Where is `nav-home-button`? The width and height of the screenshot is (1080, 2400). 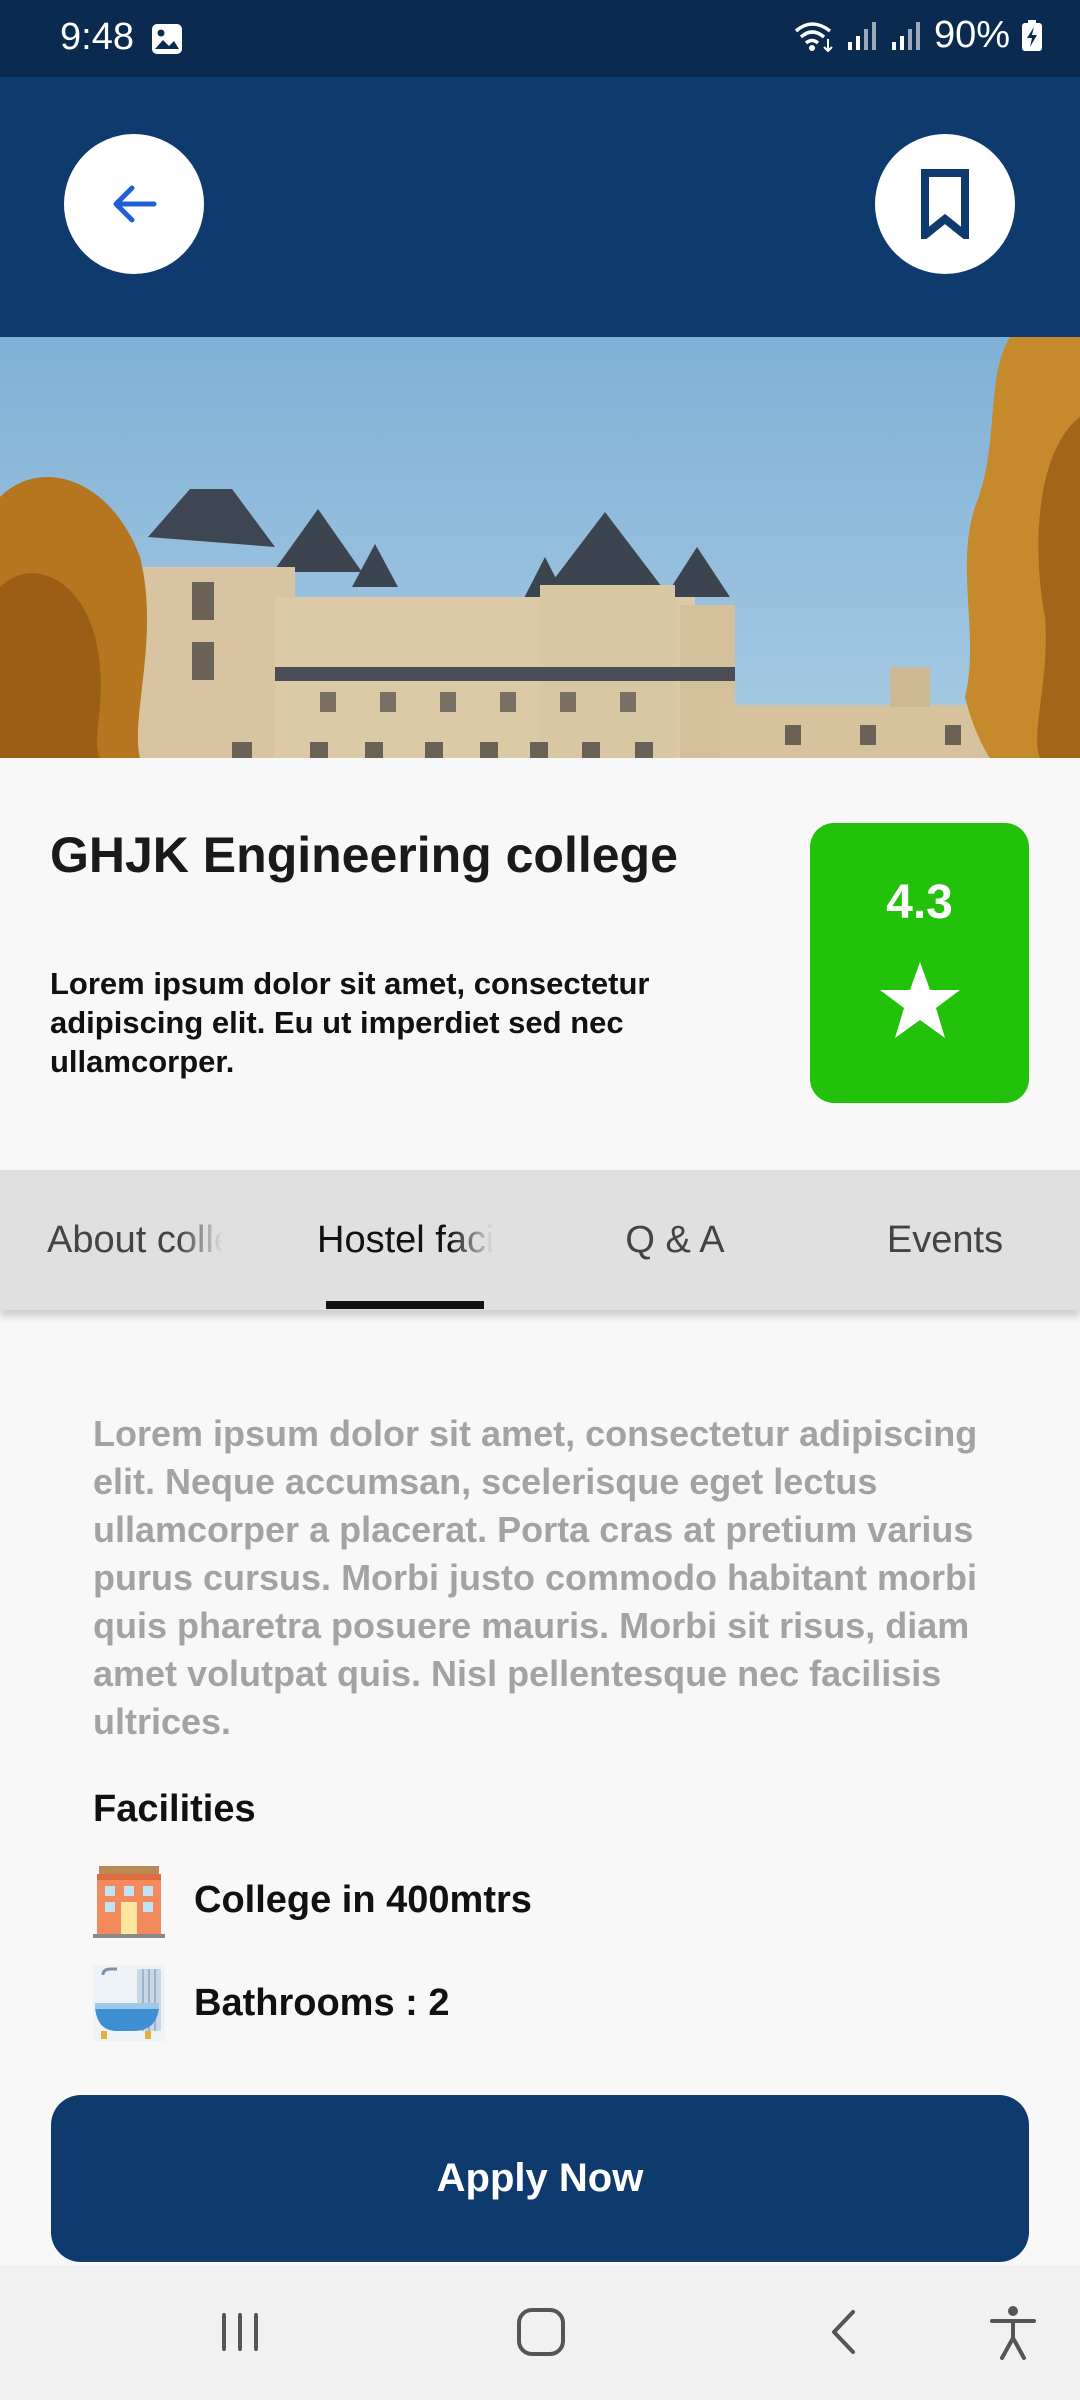
nav-home-button is located at coordinates (541, 2332).